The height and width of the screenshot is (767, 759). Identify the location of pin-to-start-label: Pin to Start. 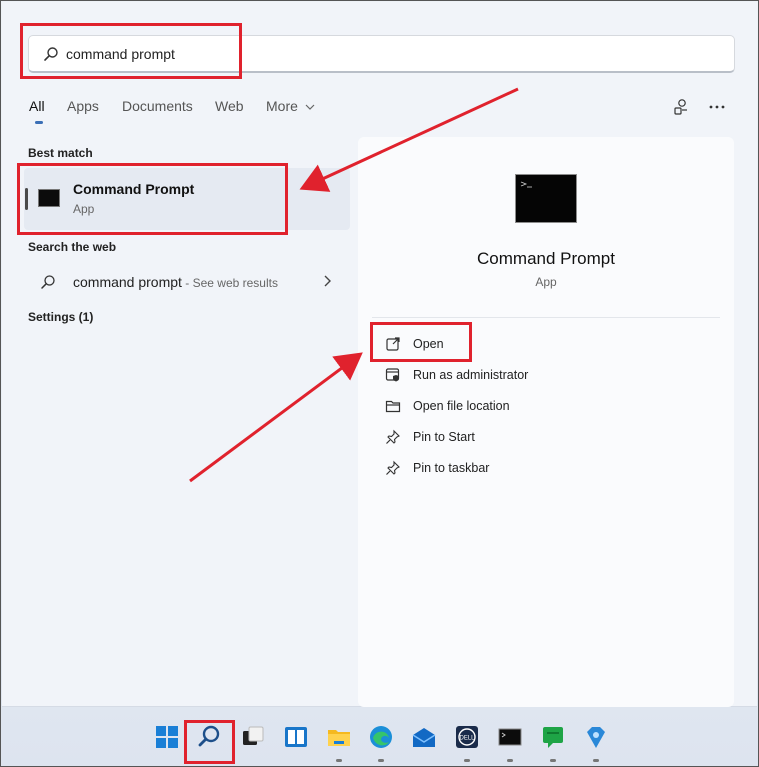
(444, 437).